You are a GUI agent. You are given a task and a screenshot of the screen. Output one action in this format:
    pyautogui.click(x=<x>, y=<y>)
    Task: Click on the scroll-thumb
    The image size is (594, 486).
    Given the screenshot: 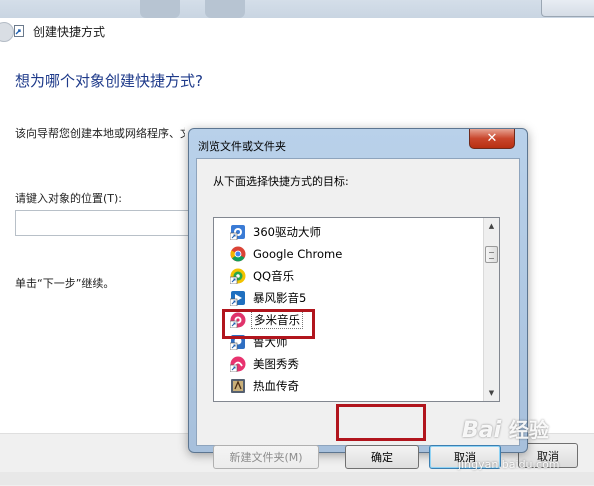 What is the action you would take?
    pyautogui.click(x=491, y=254)
    